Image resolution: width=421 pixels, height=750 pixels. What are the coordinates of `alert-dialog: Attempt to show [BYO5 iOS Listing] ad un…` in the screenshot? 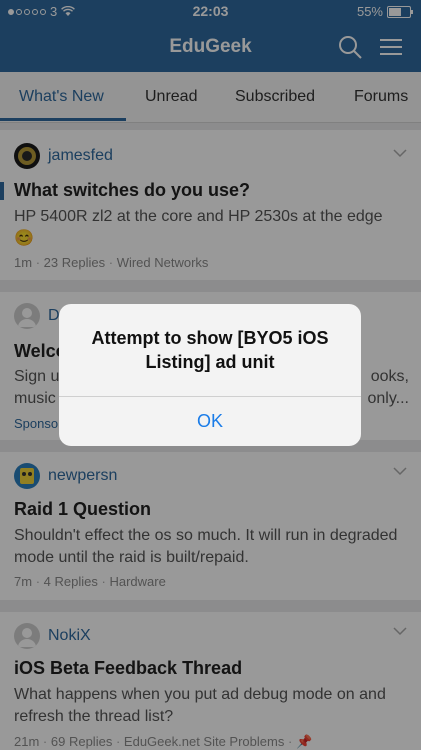 It's located at (210, 375).